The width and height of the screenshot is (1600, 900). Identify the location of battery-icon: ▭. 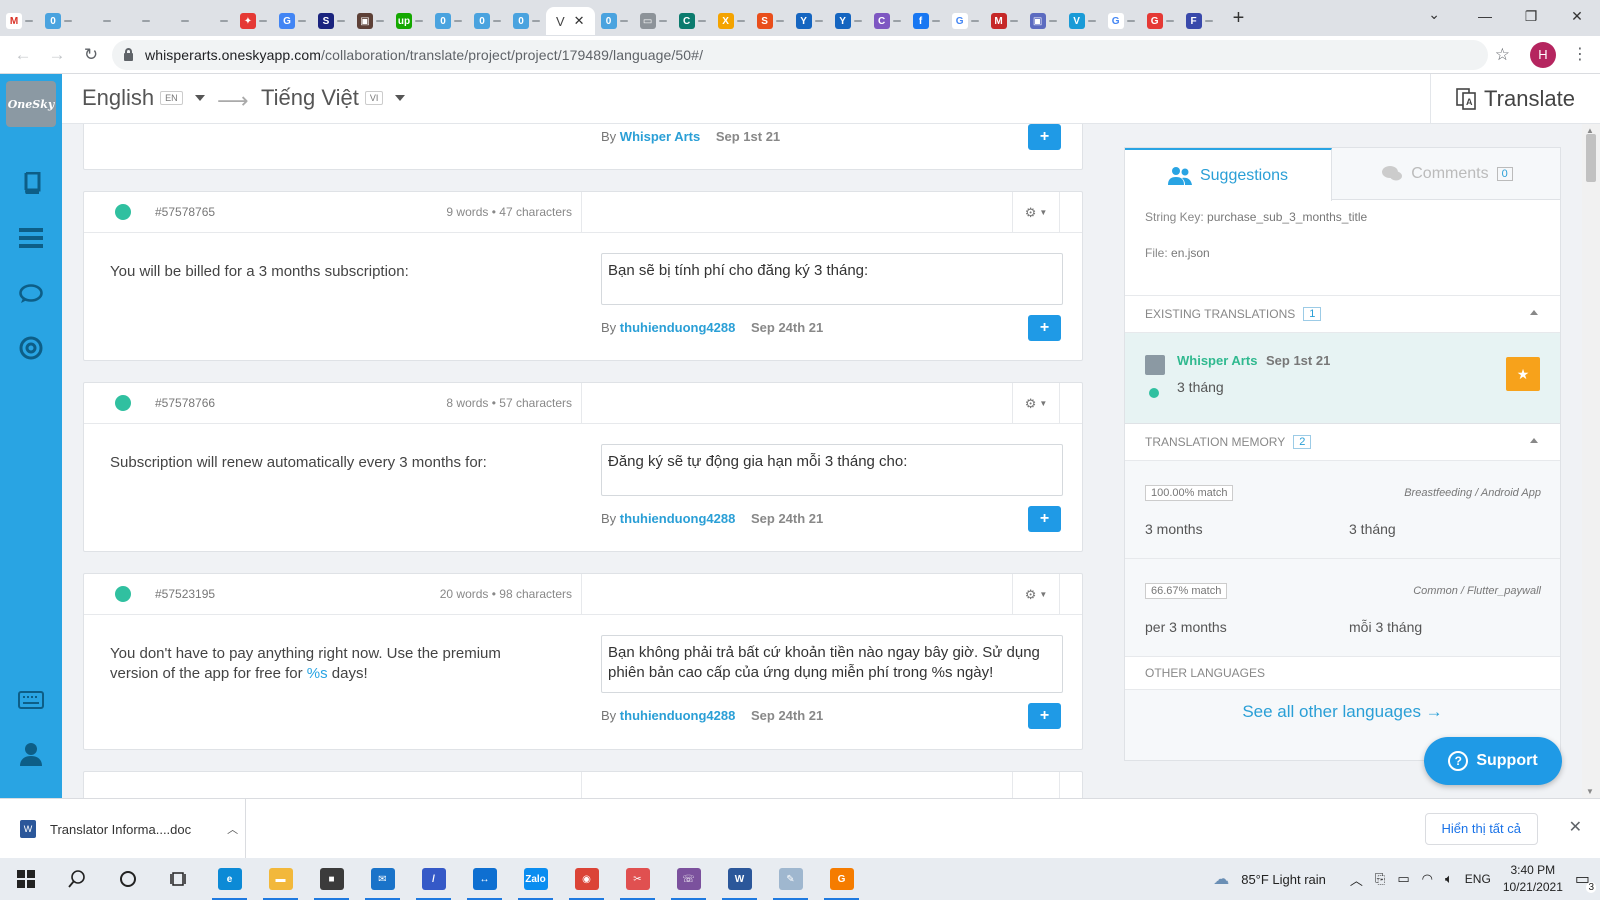
(1403, 879).